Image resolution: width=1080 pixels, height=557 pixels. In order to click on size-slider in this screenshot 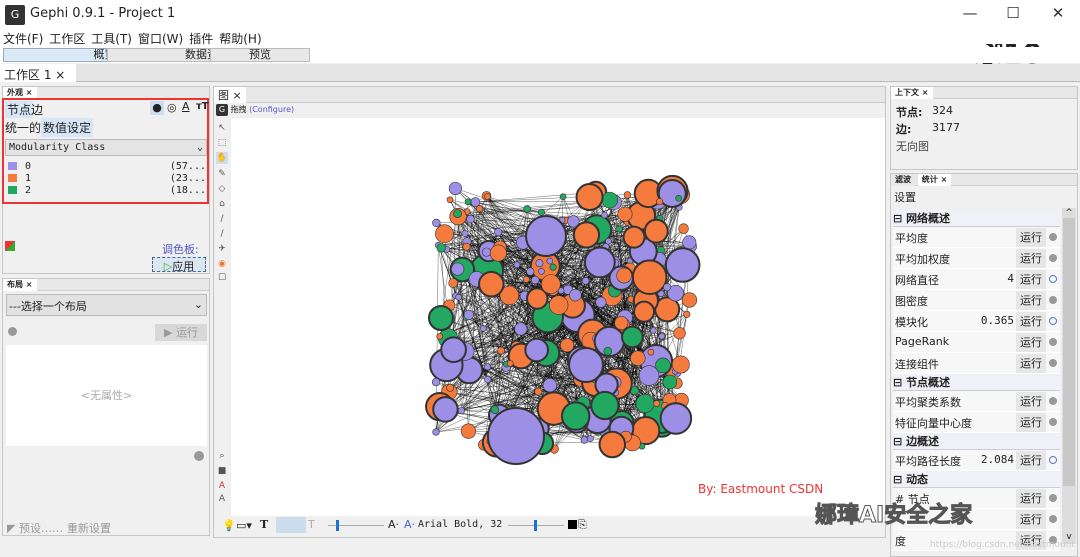, I will do `click(356, 525)`.